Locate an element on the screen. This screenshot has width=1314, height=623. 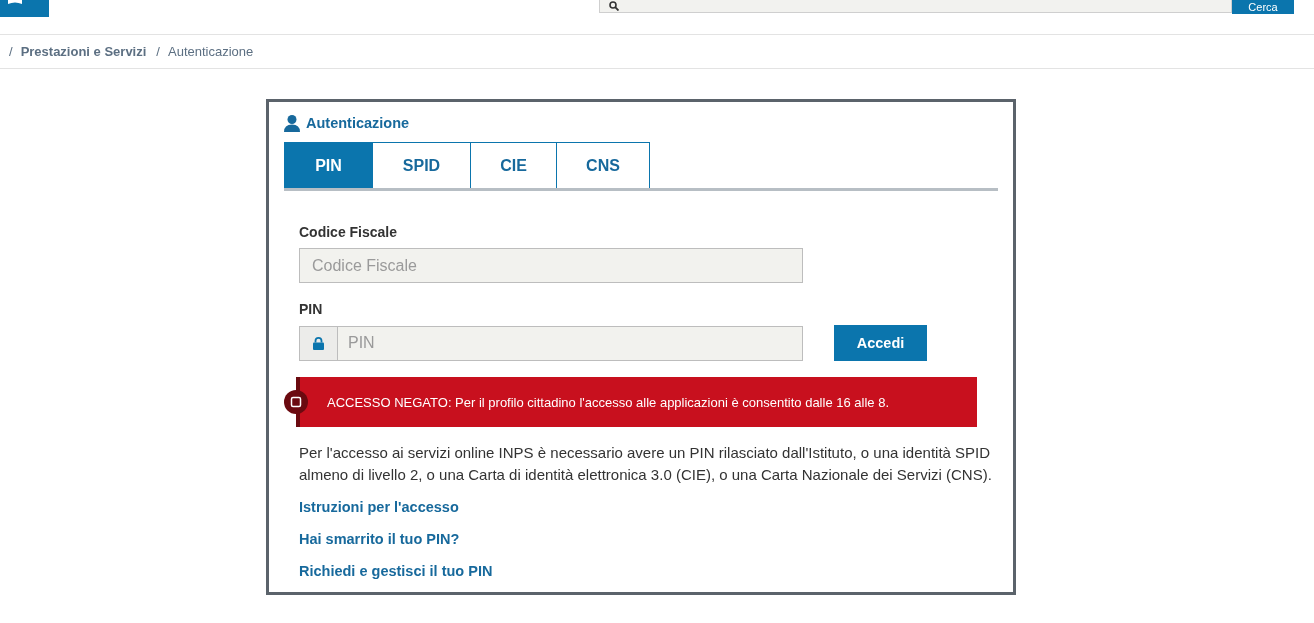
search-field is located at coordinates (915, 6).